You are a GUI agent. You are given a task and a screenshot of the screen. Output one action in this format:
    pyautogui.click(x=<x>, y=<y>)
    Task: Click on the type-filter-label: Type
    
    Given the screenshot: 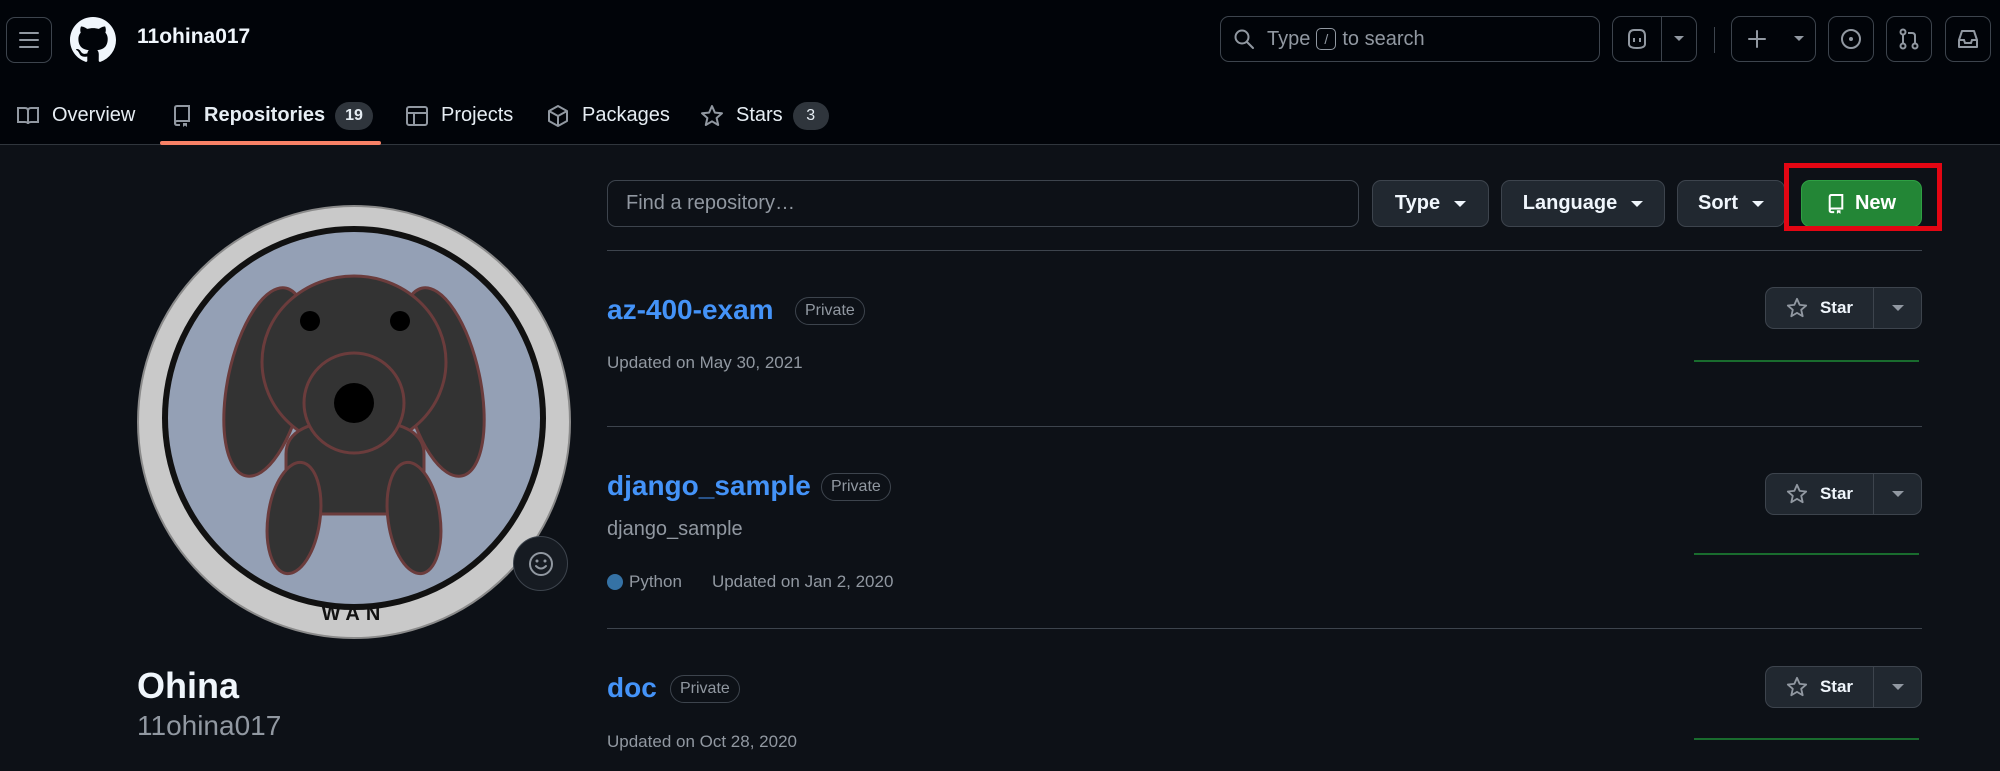 What is the action you would take?
    pyautogui.click(x=1417, y=203)
    